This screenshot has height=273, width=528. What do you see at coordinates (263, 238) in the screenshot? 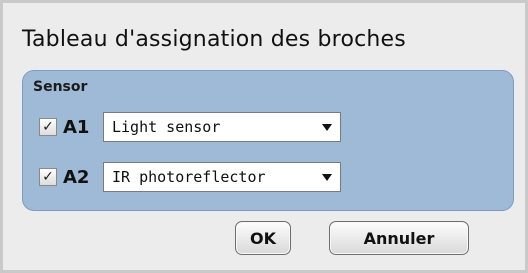
I see `ok-button: OK` at bounding box center [263, 238].